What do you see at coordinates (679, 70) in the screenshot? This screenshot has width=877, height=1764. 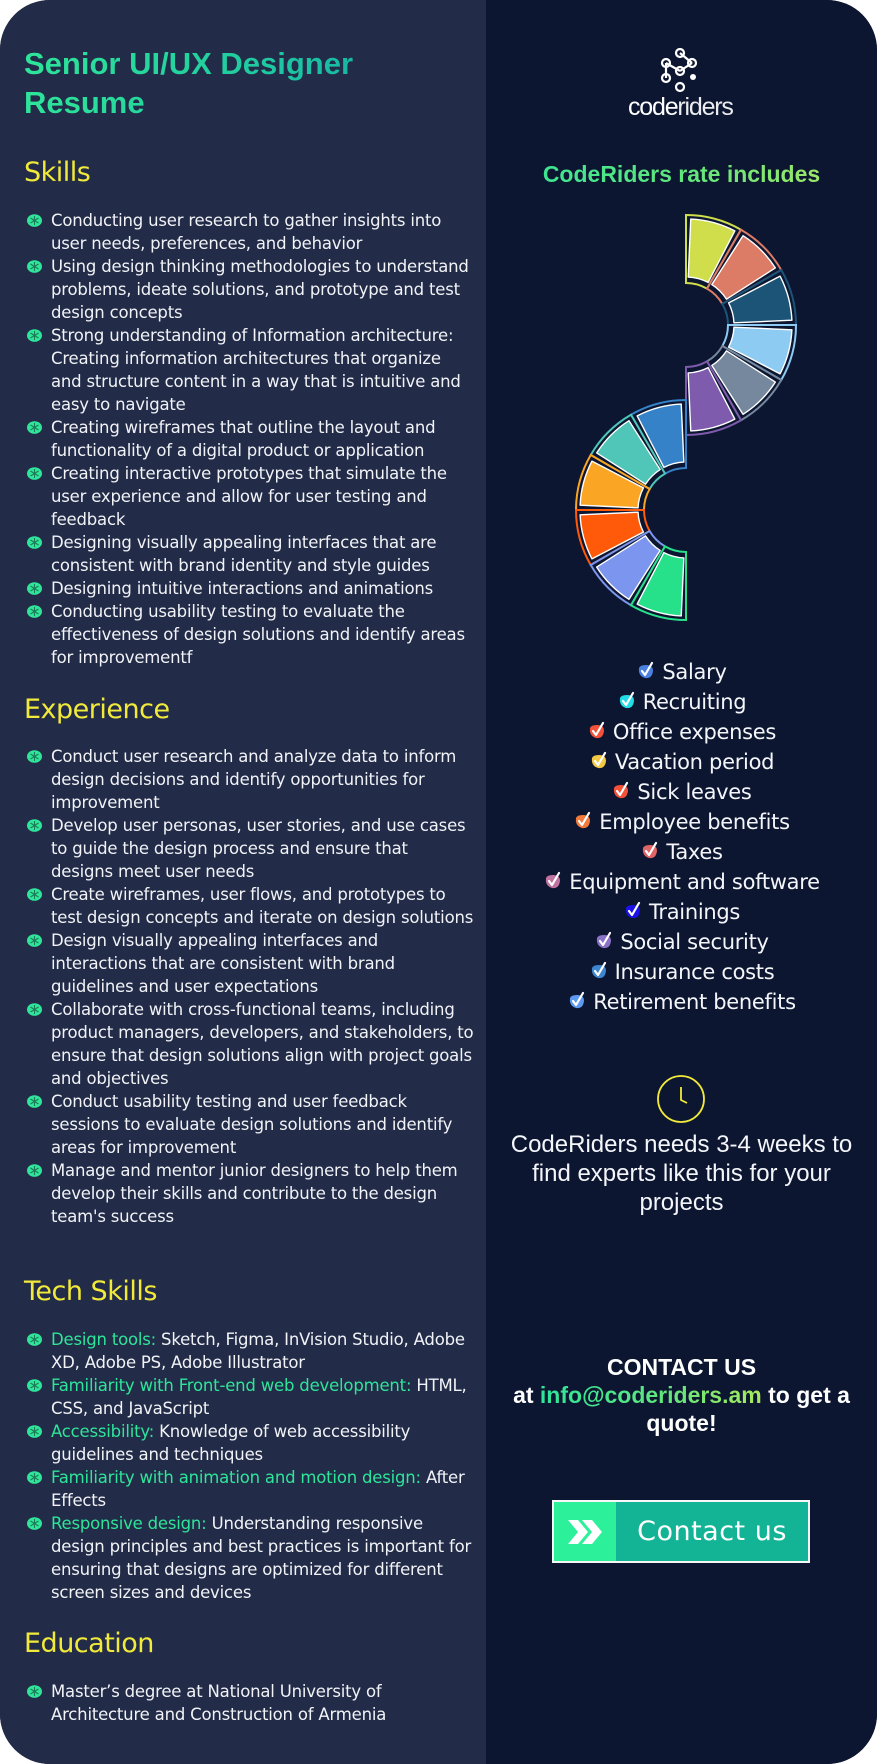 I see `network-nodes-icon` at bounding box center [679, 70].